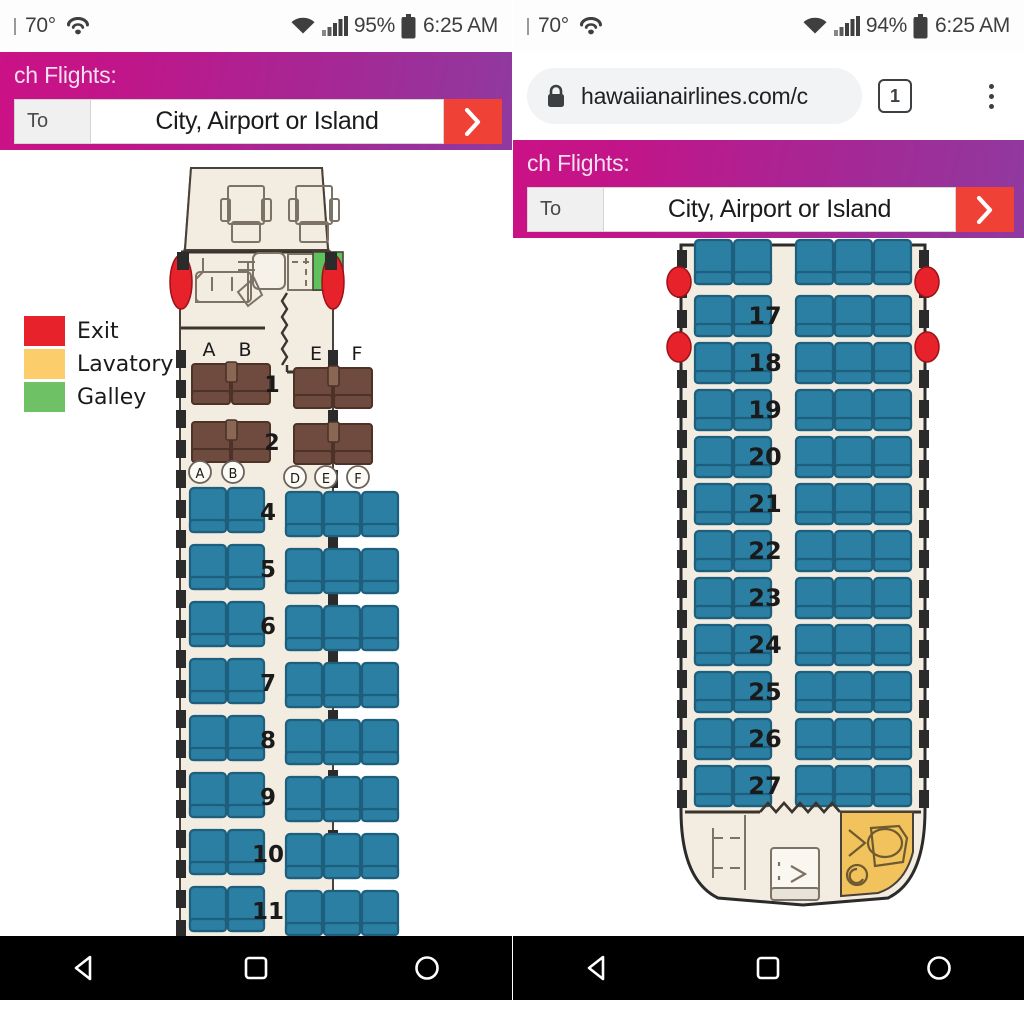  Describe the element at coordinates (779, 209) in the screenshot. I see `destination-input-right: City, Airport or Island` at that location.